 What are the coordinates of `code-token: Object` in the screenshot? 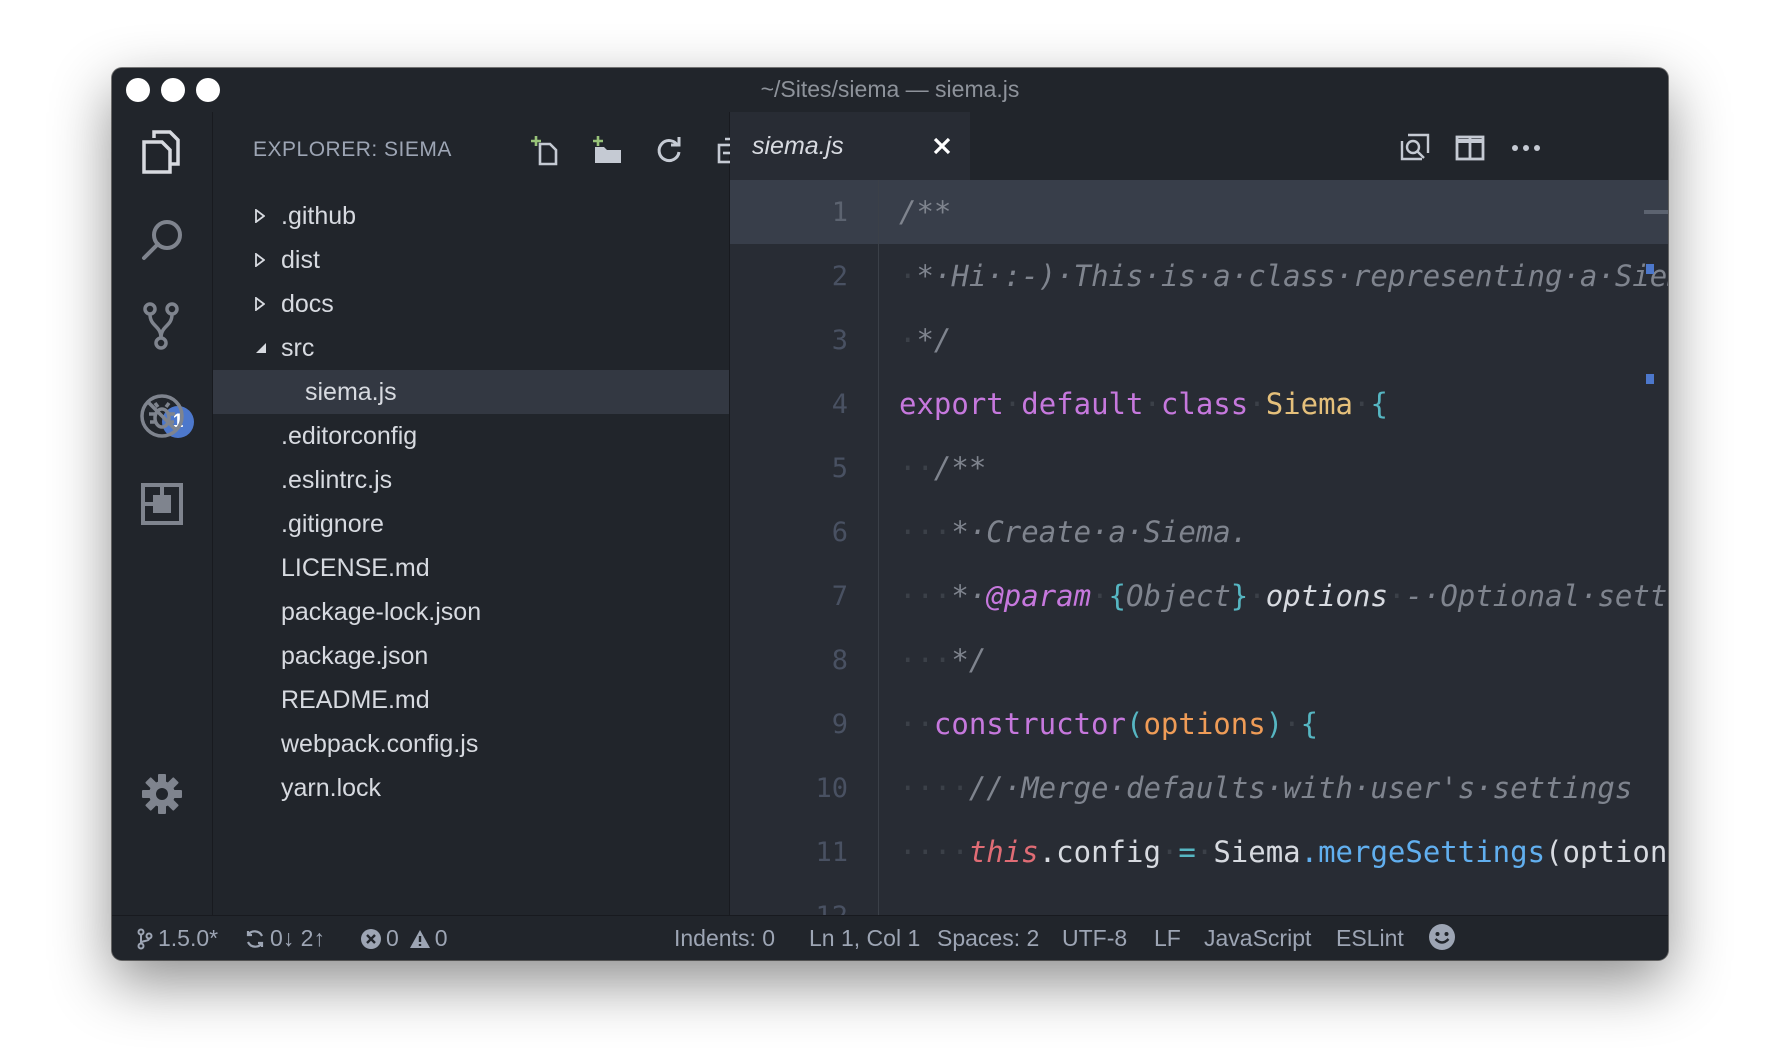 It's located at (1178, 596).